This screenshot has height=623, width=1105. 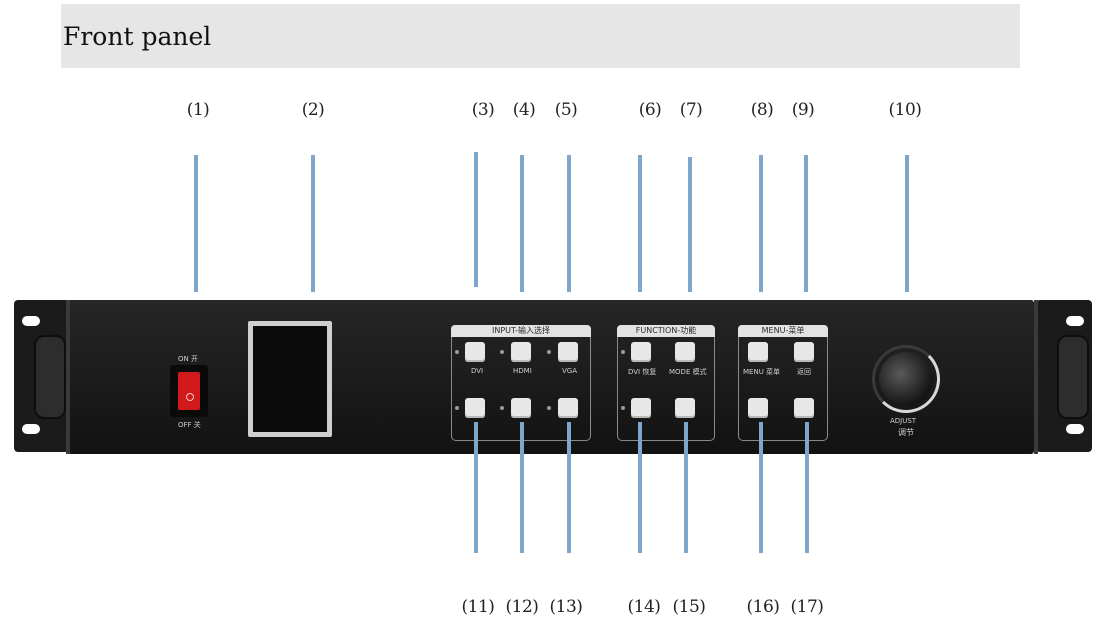 I want to click on callout-12: (12), so click(x=522, y=607).